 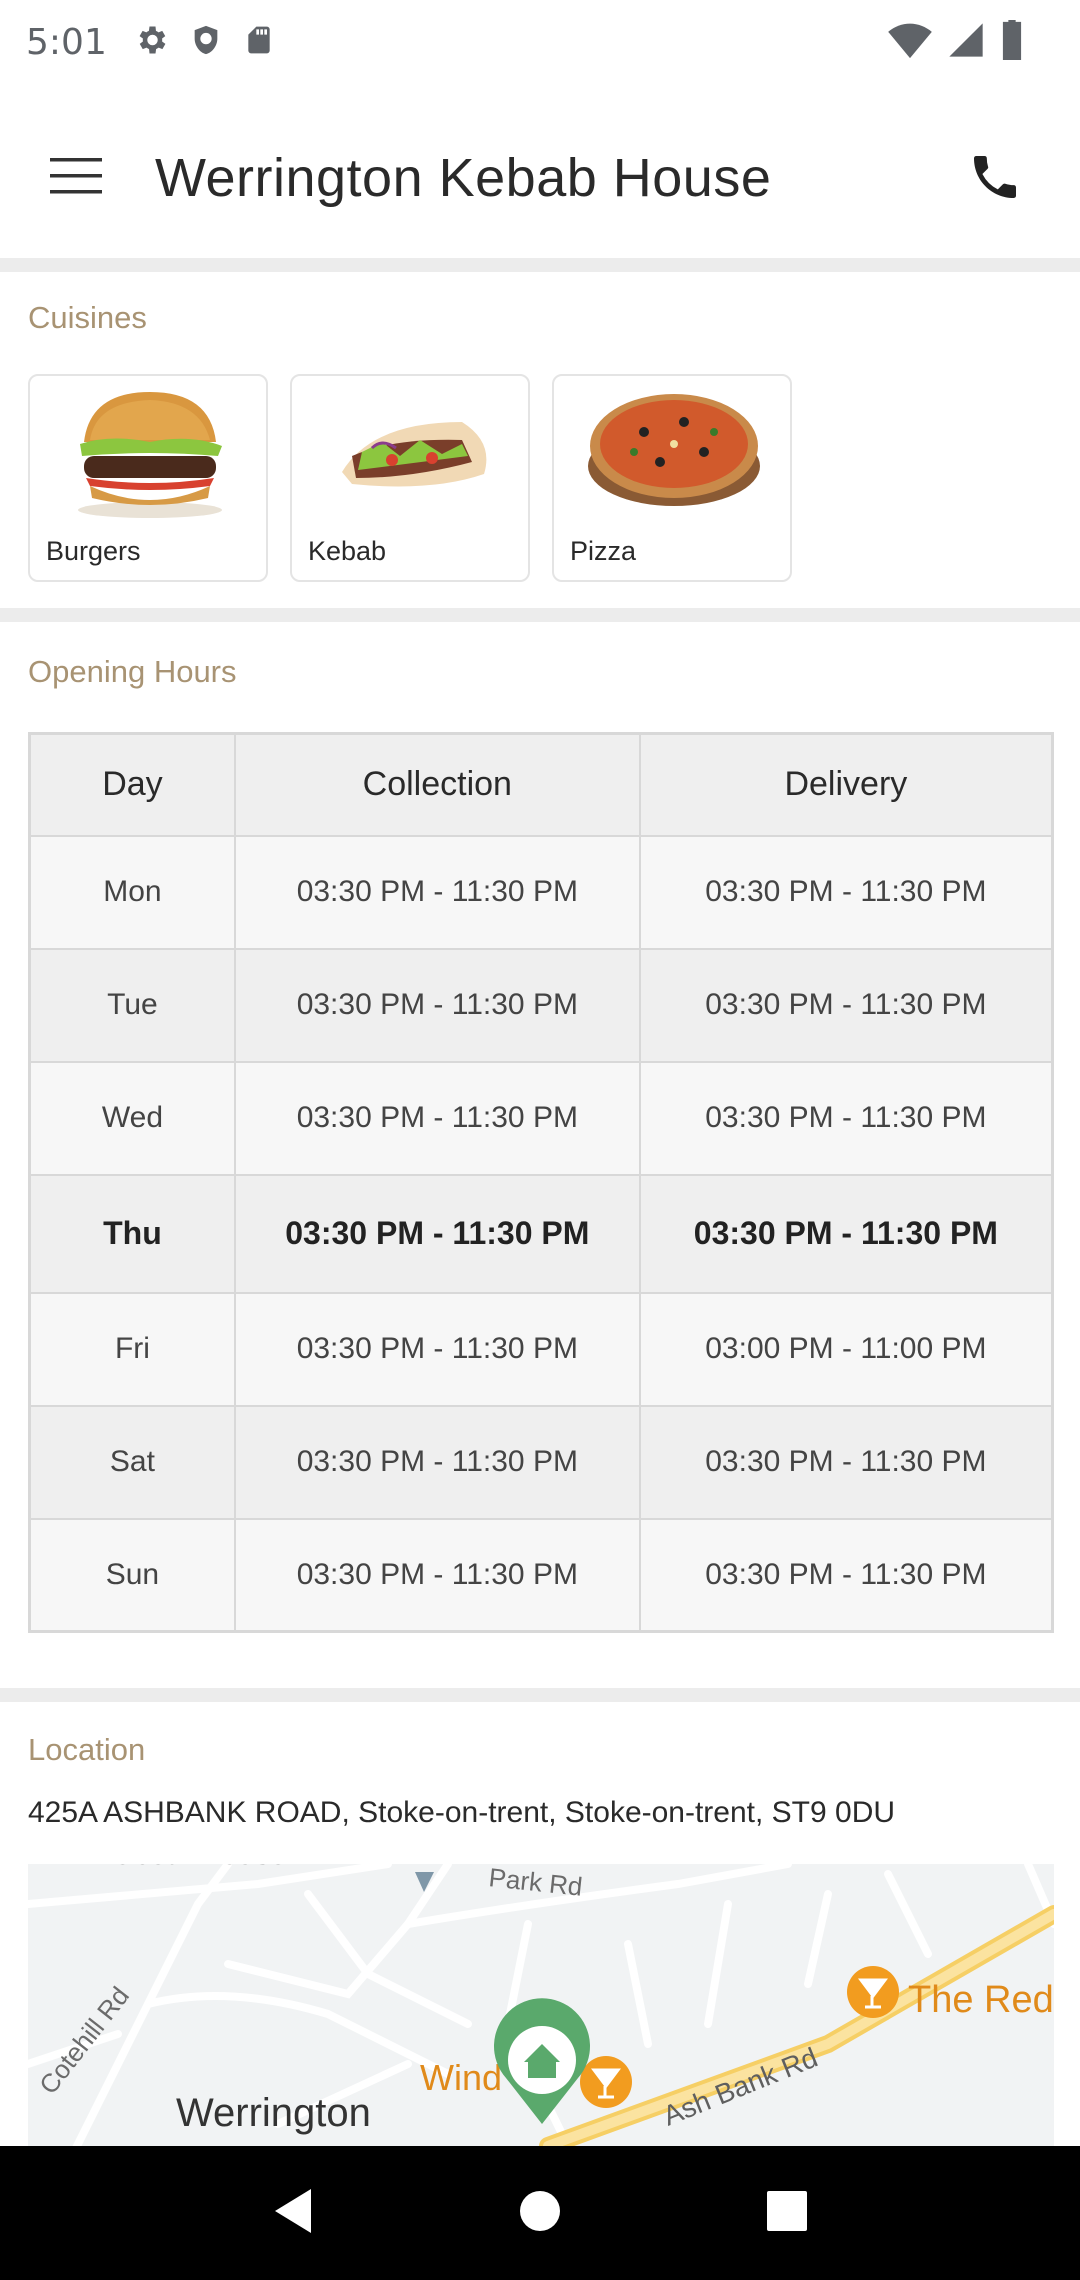 What do you see at coordinates (132, 1462) in the screenshot?
I see `day-cell: Sat` at bounding box center [132, 1462].